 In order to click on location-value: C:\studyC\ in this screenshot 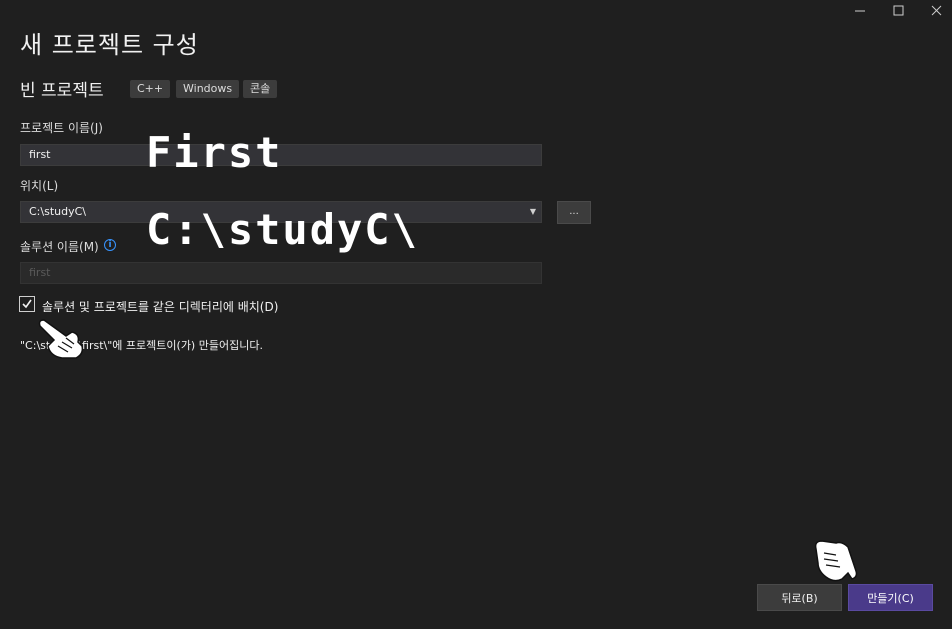, I will do `click(57, 211)`.